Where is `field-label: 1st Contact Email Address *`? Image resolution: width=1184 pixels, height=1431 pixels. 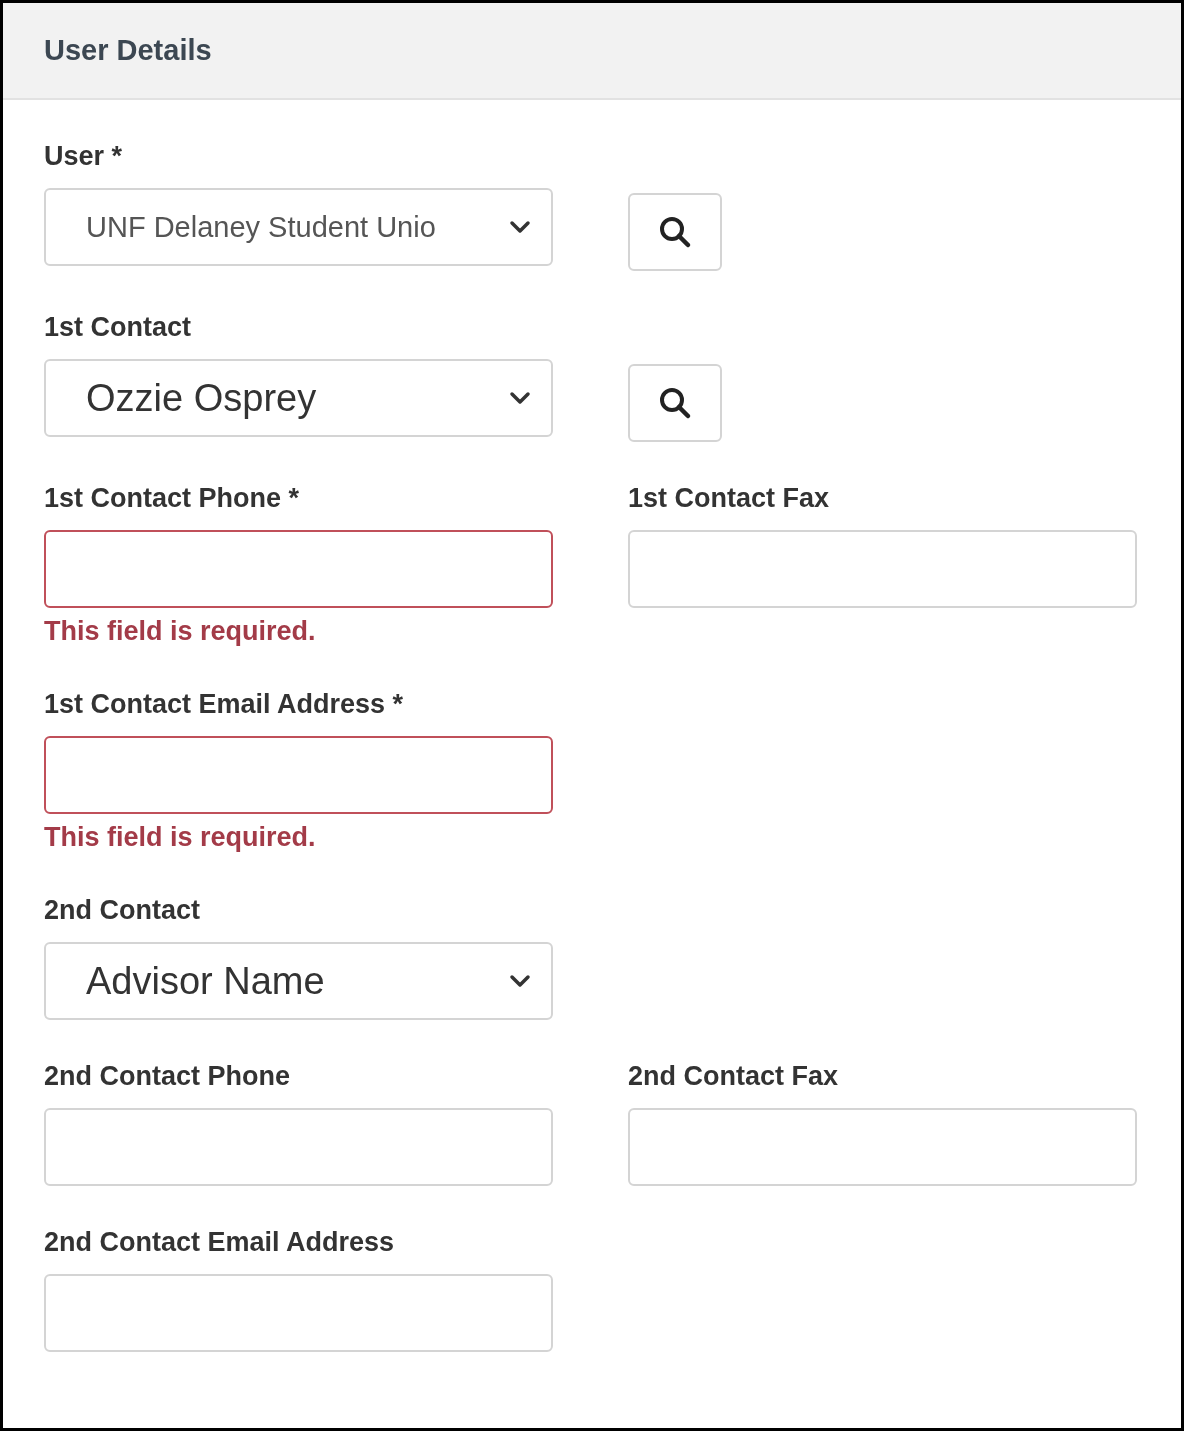
field-label: 1st Contact Email Address * is located at coordinates (224, 704).